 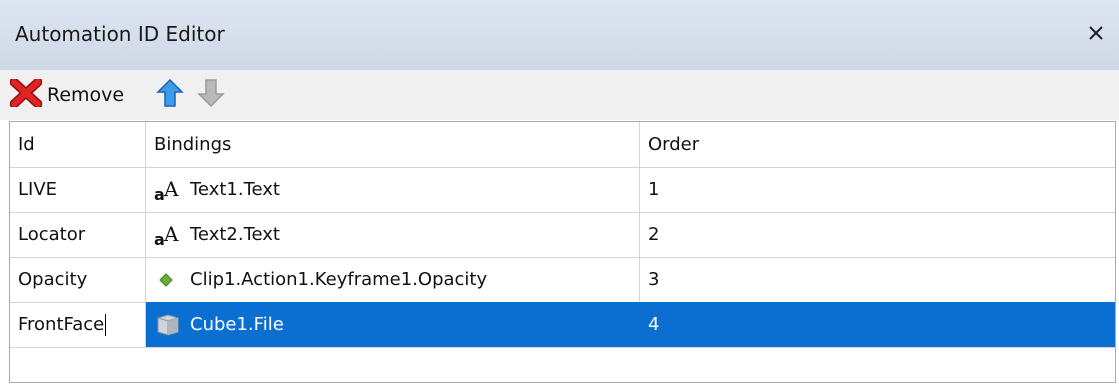 What do you see at coordinates (120, 34) in the screenshot?
I see `window-title: Automation ID Editor` at bounding box center [120, 34].